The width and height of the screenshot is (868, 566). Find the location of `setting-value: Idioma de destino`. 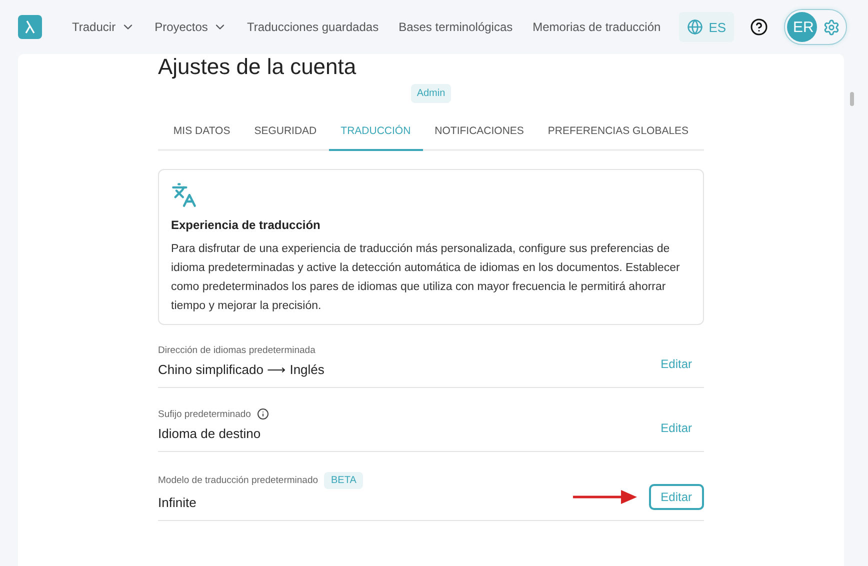

setting-value: Idioma de destino is located at coordinates (210, 433).